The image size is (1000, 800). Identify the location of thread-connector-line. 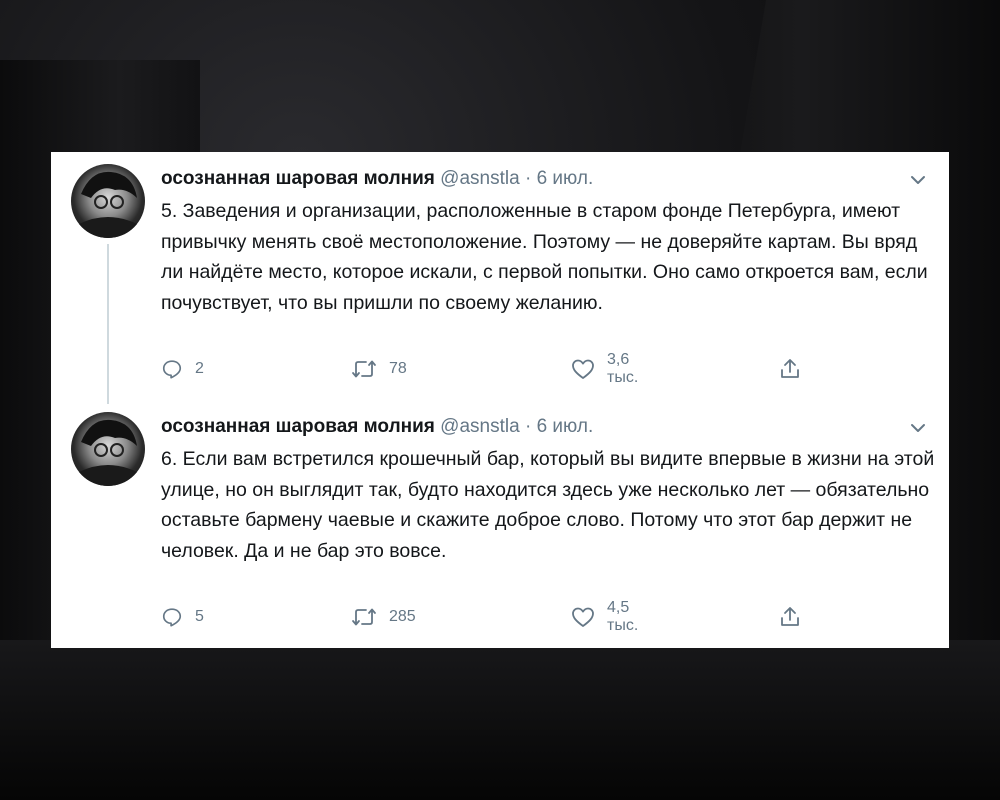
(108, 324).